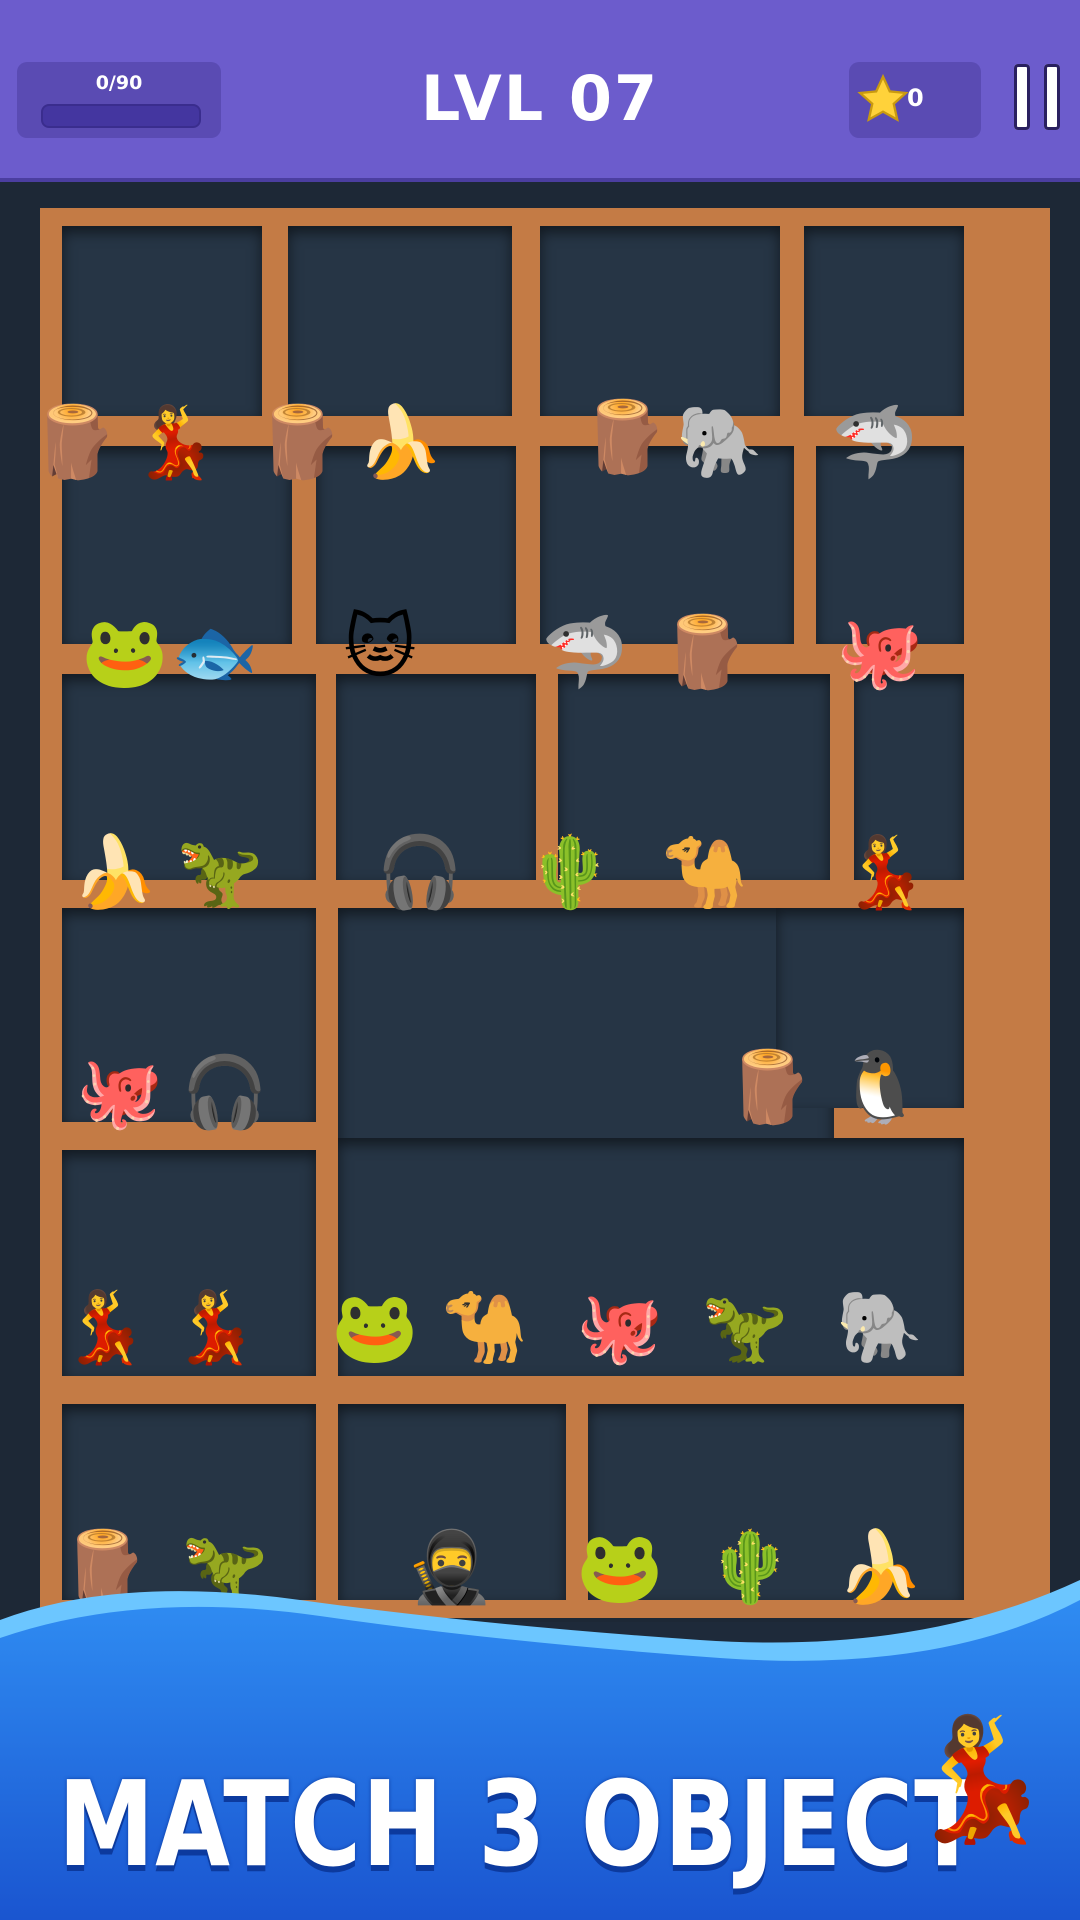  I want to click on green-fish-figure-icon: 🐟, so click(215, 652).